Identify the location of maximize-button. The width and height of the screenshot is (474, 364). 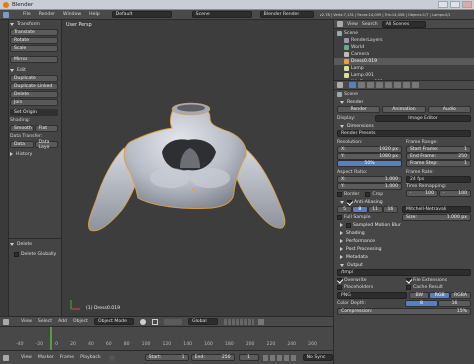
(455, 4).